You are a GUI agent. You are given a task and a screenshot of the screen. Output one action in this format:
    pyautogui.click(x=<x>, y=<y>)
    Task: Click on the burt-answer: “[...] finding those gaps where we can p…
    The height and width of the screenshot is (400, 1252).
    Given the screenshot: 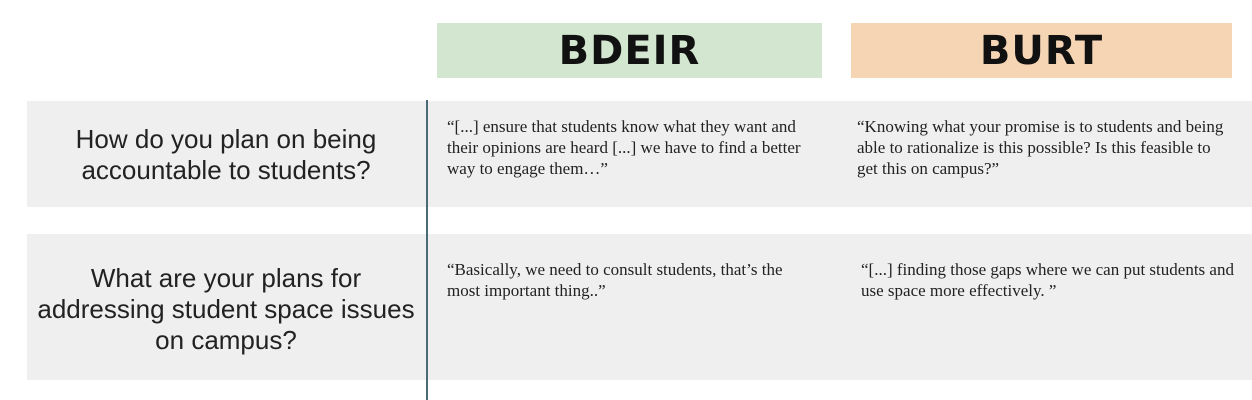 What is the action you would take?
    pyautogui.click(x=1047, y=280)
    